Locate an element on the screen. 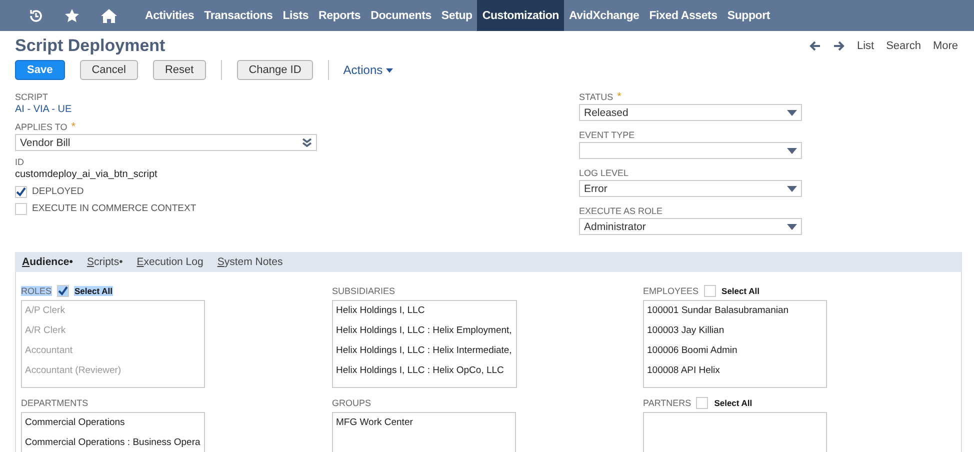 This screenshot has height=452, width=974. tab: System Notes is located at coordinates (250, 262).